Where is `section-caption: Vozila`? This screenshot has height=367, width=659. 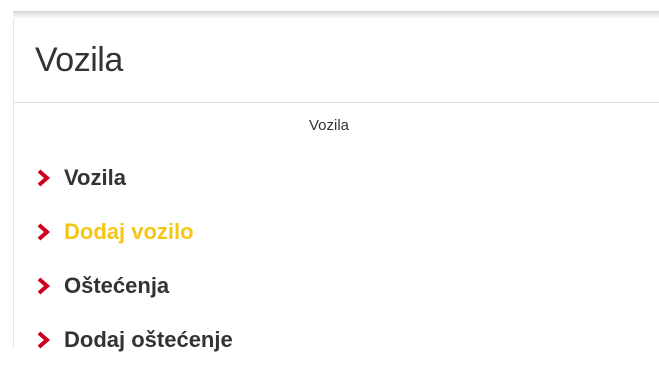 section-caption: Vozila is located at coordinates (329, 125).